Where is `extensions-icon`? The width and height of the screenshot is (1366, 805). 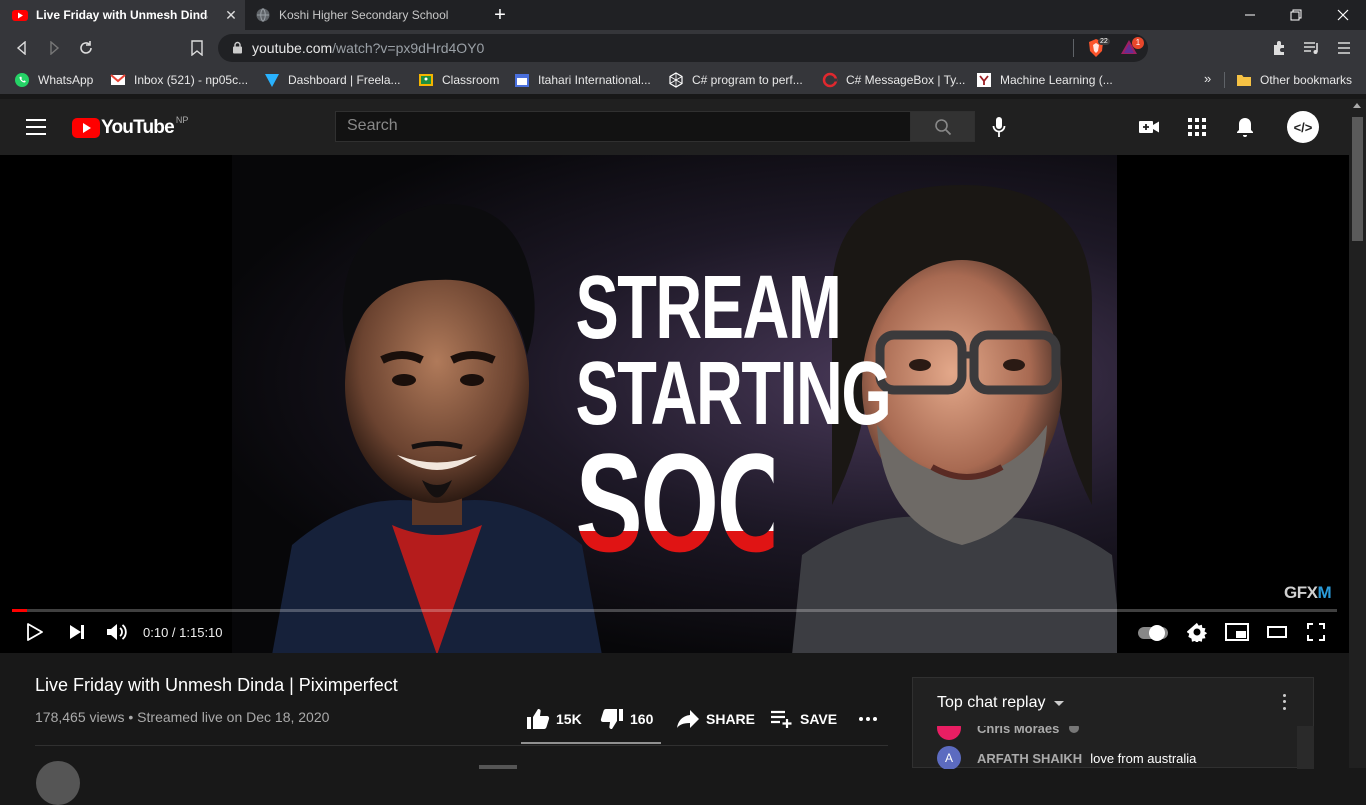 extensions-icon is located at coordinates (1279, 48).